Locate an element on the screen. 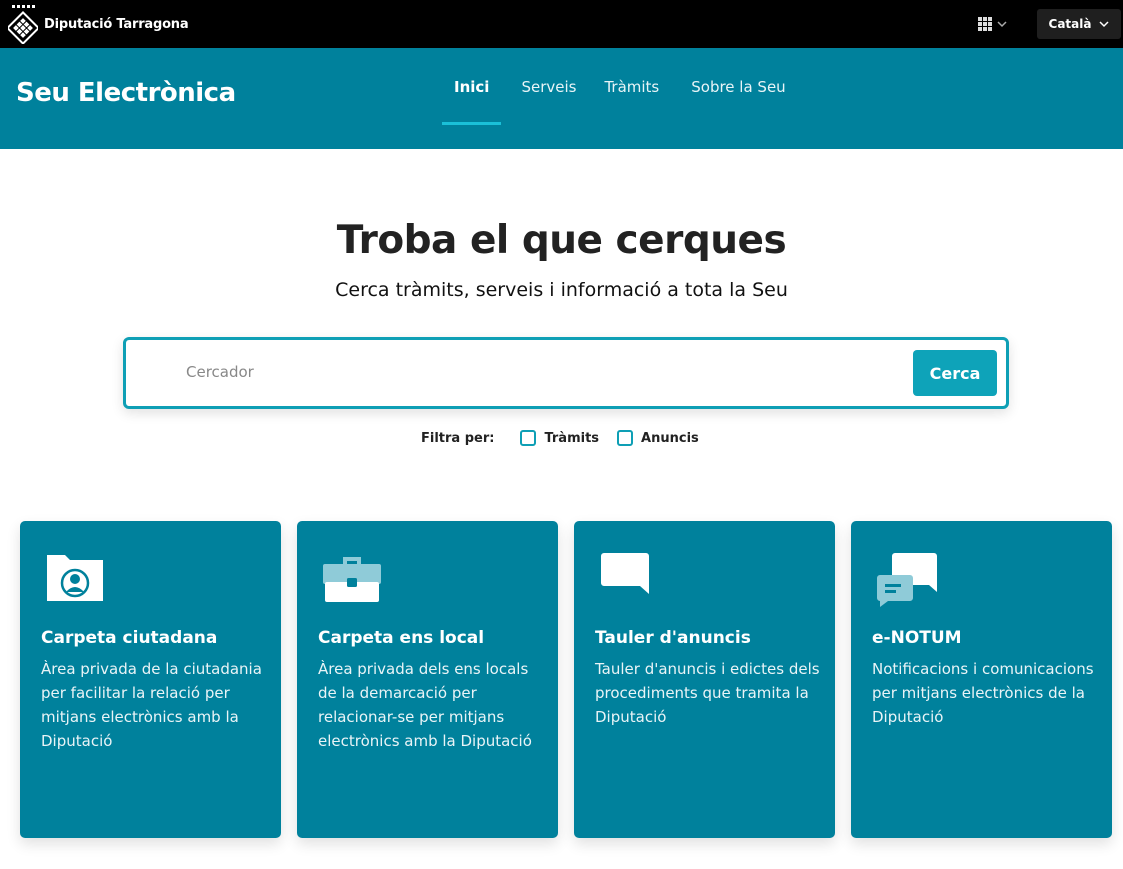 This screenshot has width=1123, height=869. filter-label: Filtra per: is located at coordinates (458, 438).